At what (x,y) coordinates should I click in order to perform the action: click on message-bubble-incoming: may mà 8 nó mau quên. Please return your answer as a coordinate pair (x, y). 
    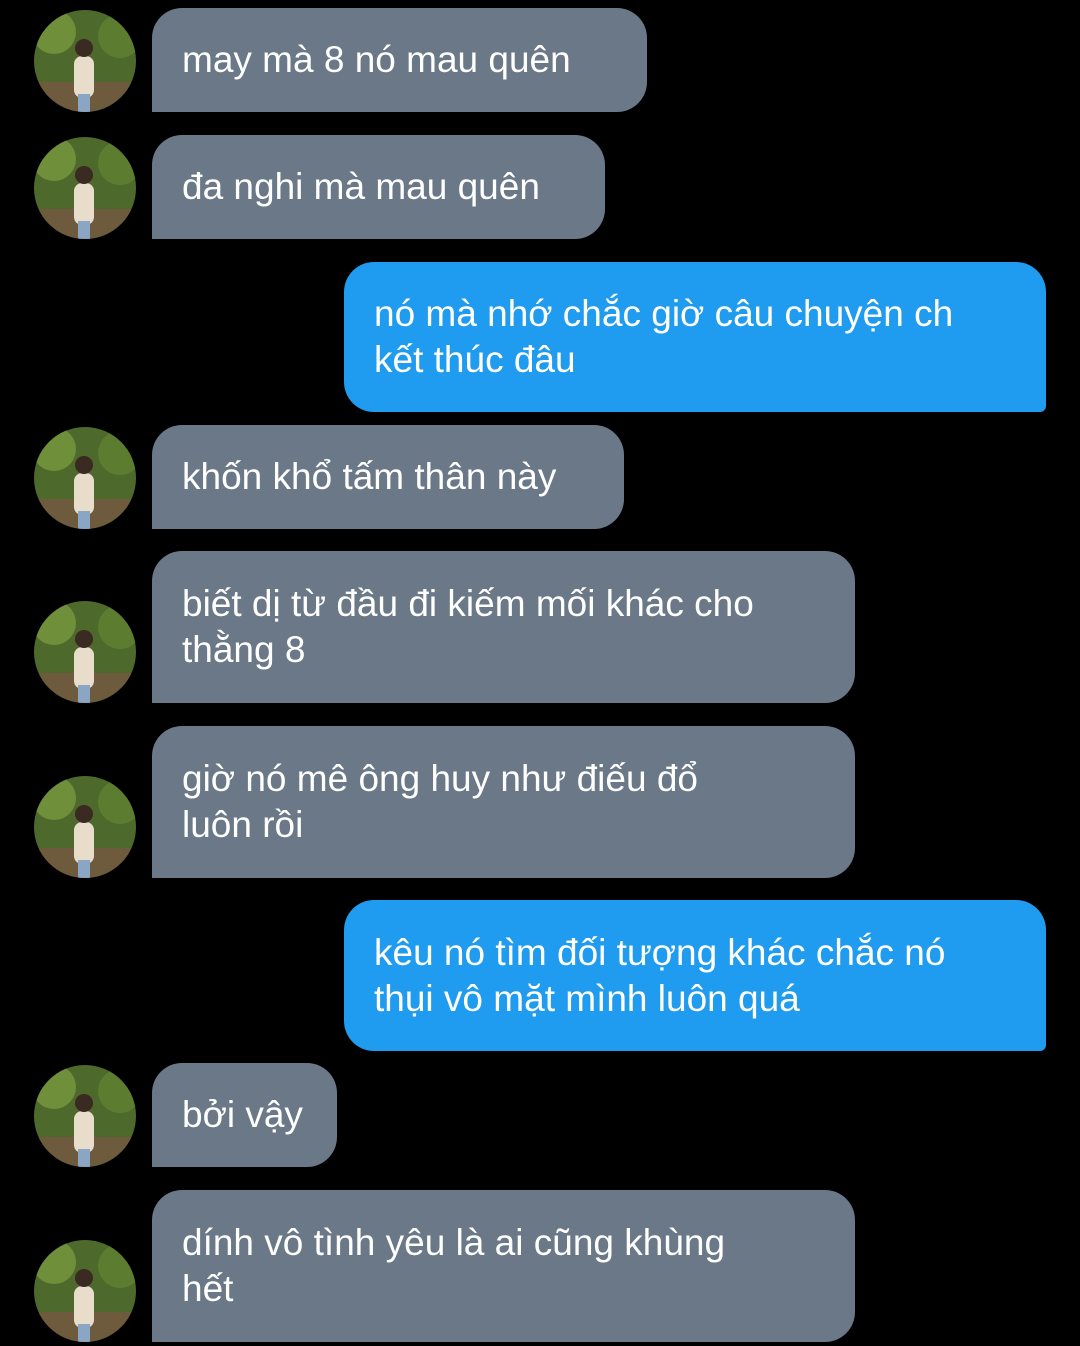
    Looking at the image, I should click on (399, 60).